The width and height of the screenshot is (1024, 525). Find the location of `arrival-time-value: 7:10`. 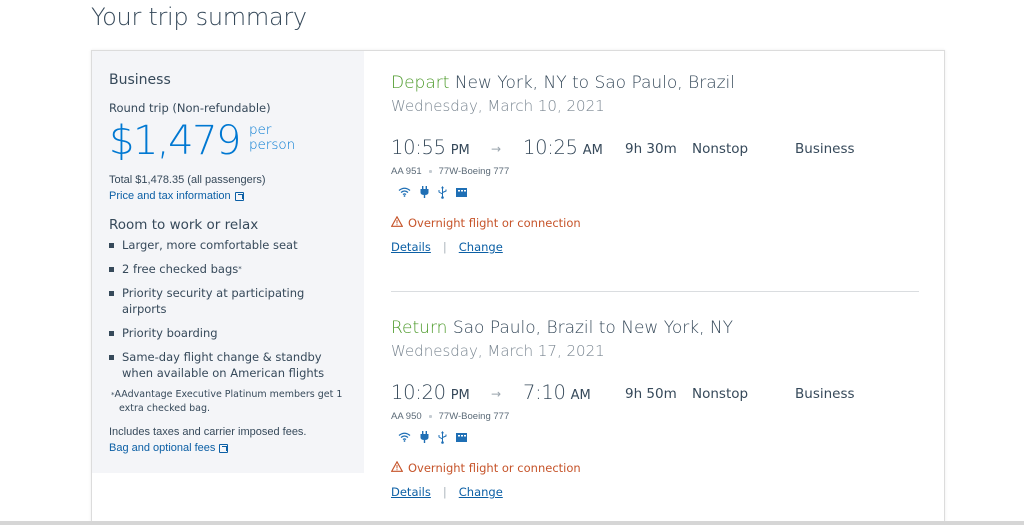

arrival-time-value: 7:10 is located at coordinates (544, 392).